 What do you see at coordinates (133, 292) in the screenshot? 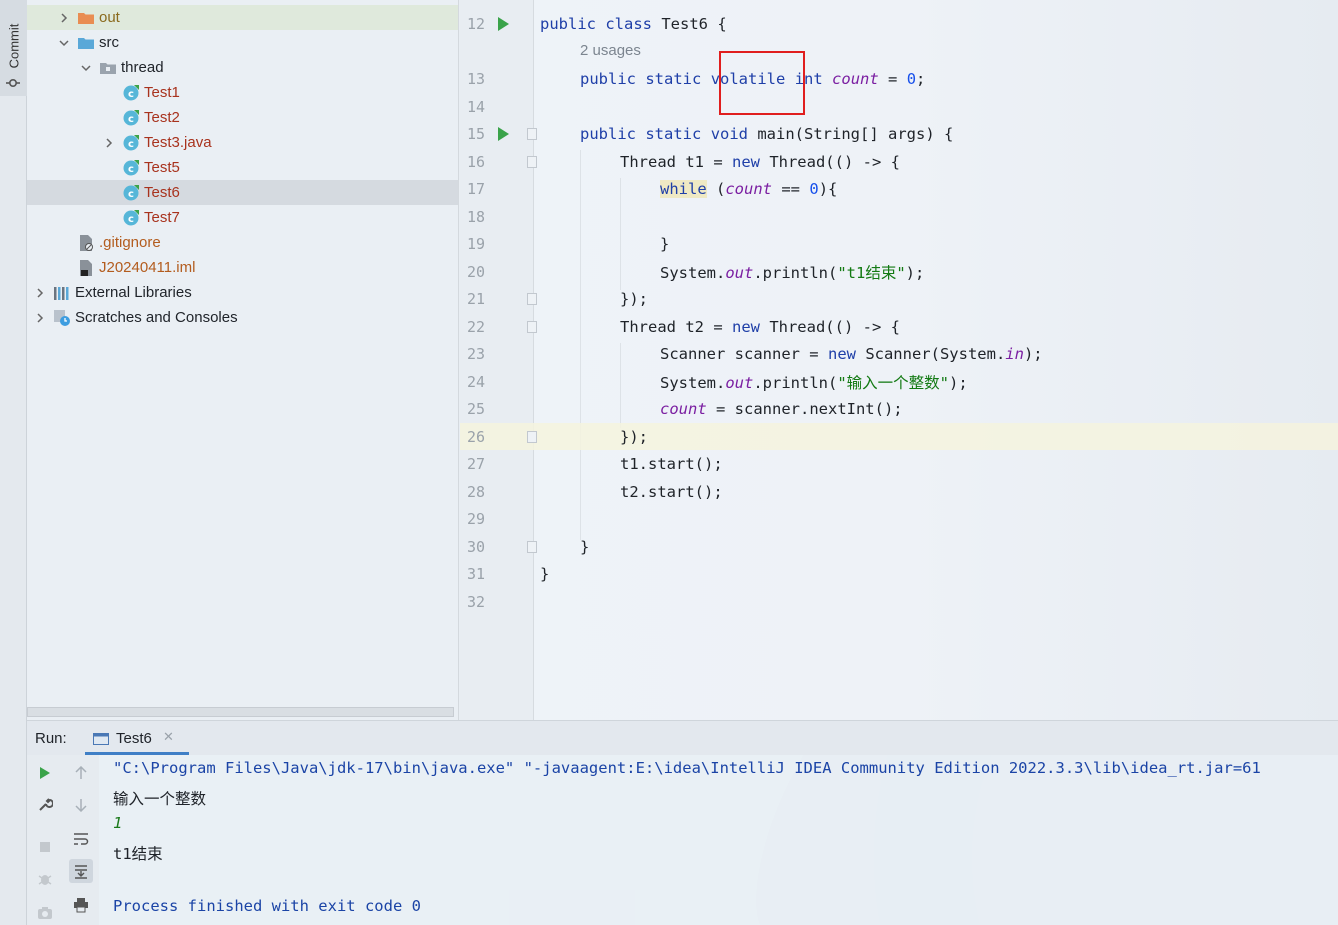
I see `tree-item-label: External Libraries` at bounding box center [133, 292].